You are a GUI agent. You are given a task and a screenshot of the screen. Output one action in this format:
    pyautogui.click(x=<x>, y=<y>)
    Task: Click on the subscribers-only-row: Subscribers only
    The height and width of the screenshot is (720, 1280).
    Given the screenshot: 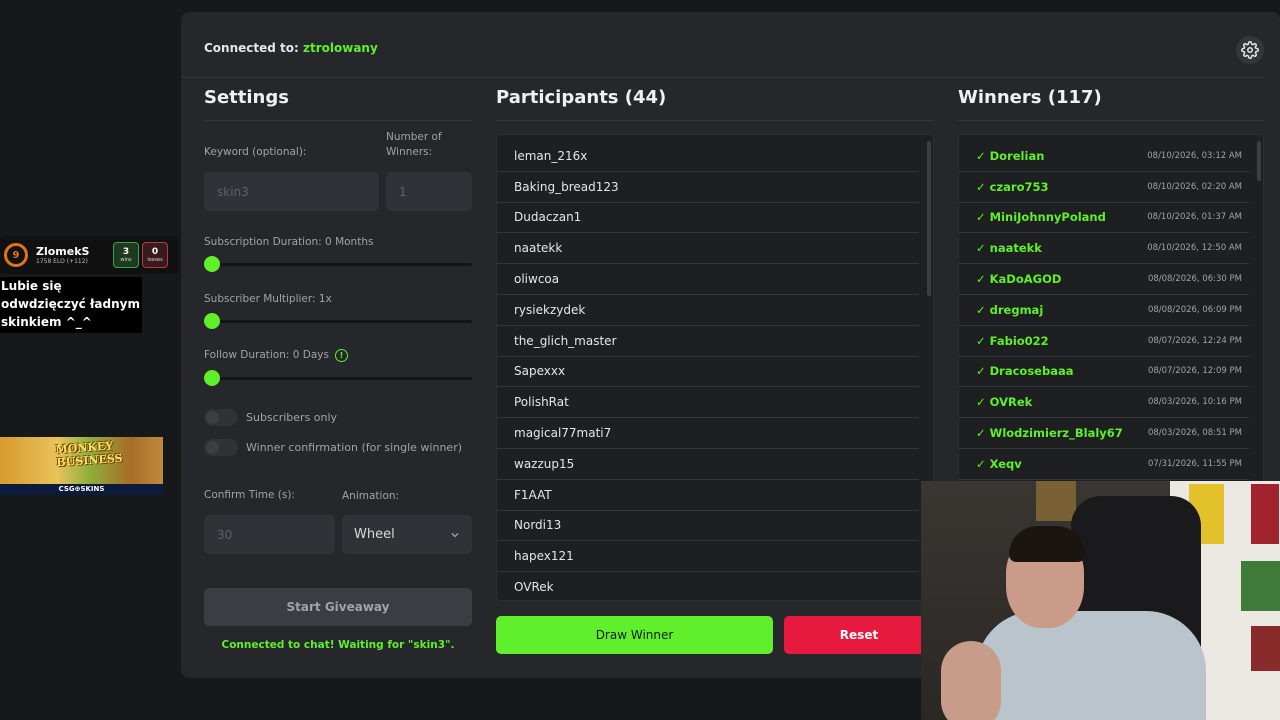 What is the action you would take?
    pyautogui.click(x=270, y=417)
    